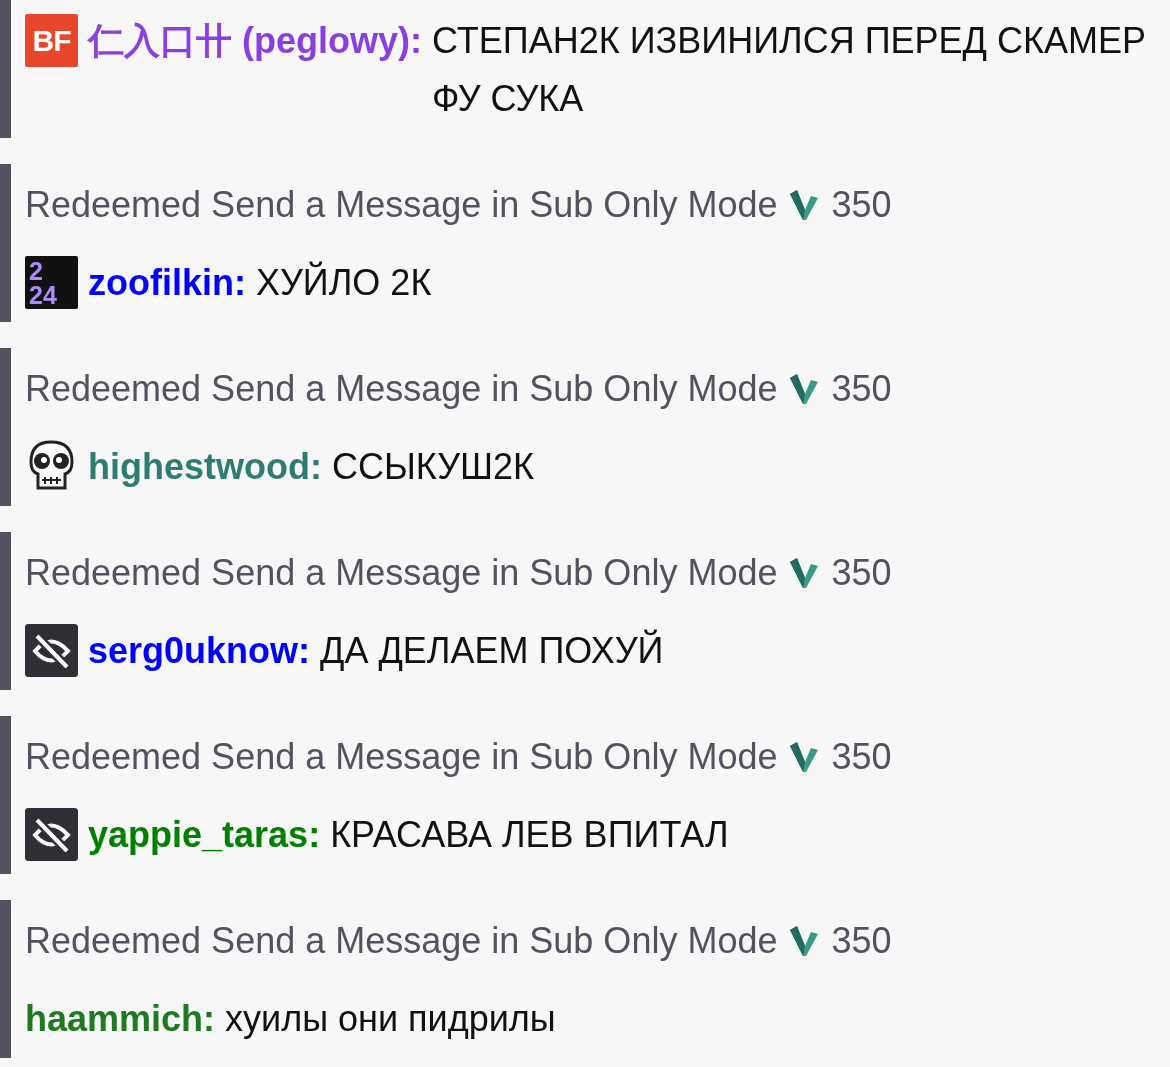 This screenshot has width=1170, height=1067. I want to click on message-text: хуилы они пидрилы, so click(390, 1019).